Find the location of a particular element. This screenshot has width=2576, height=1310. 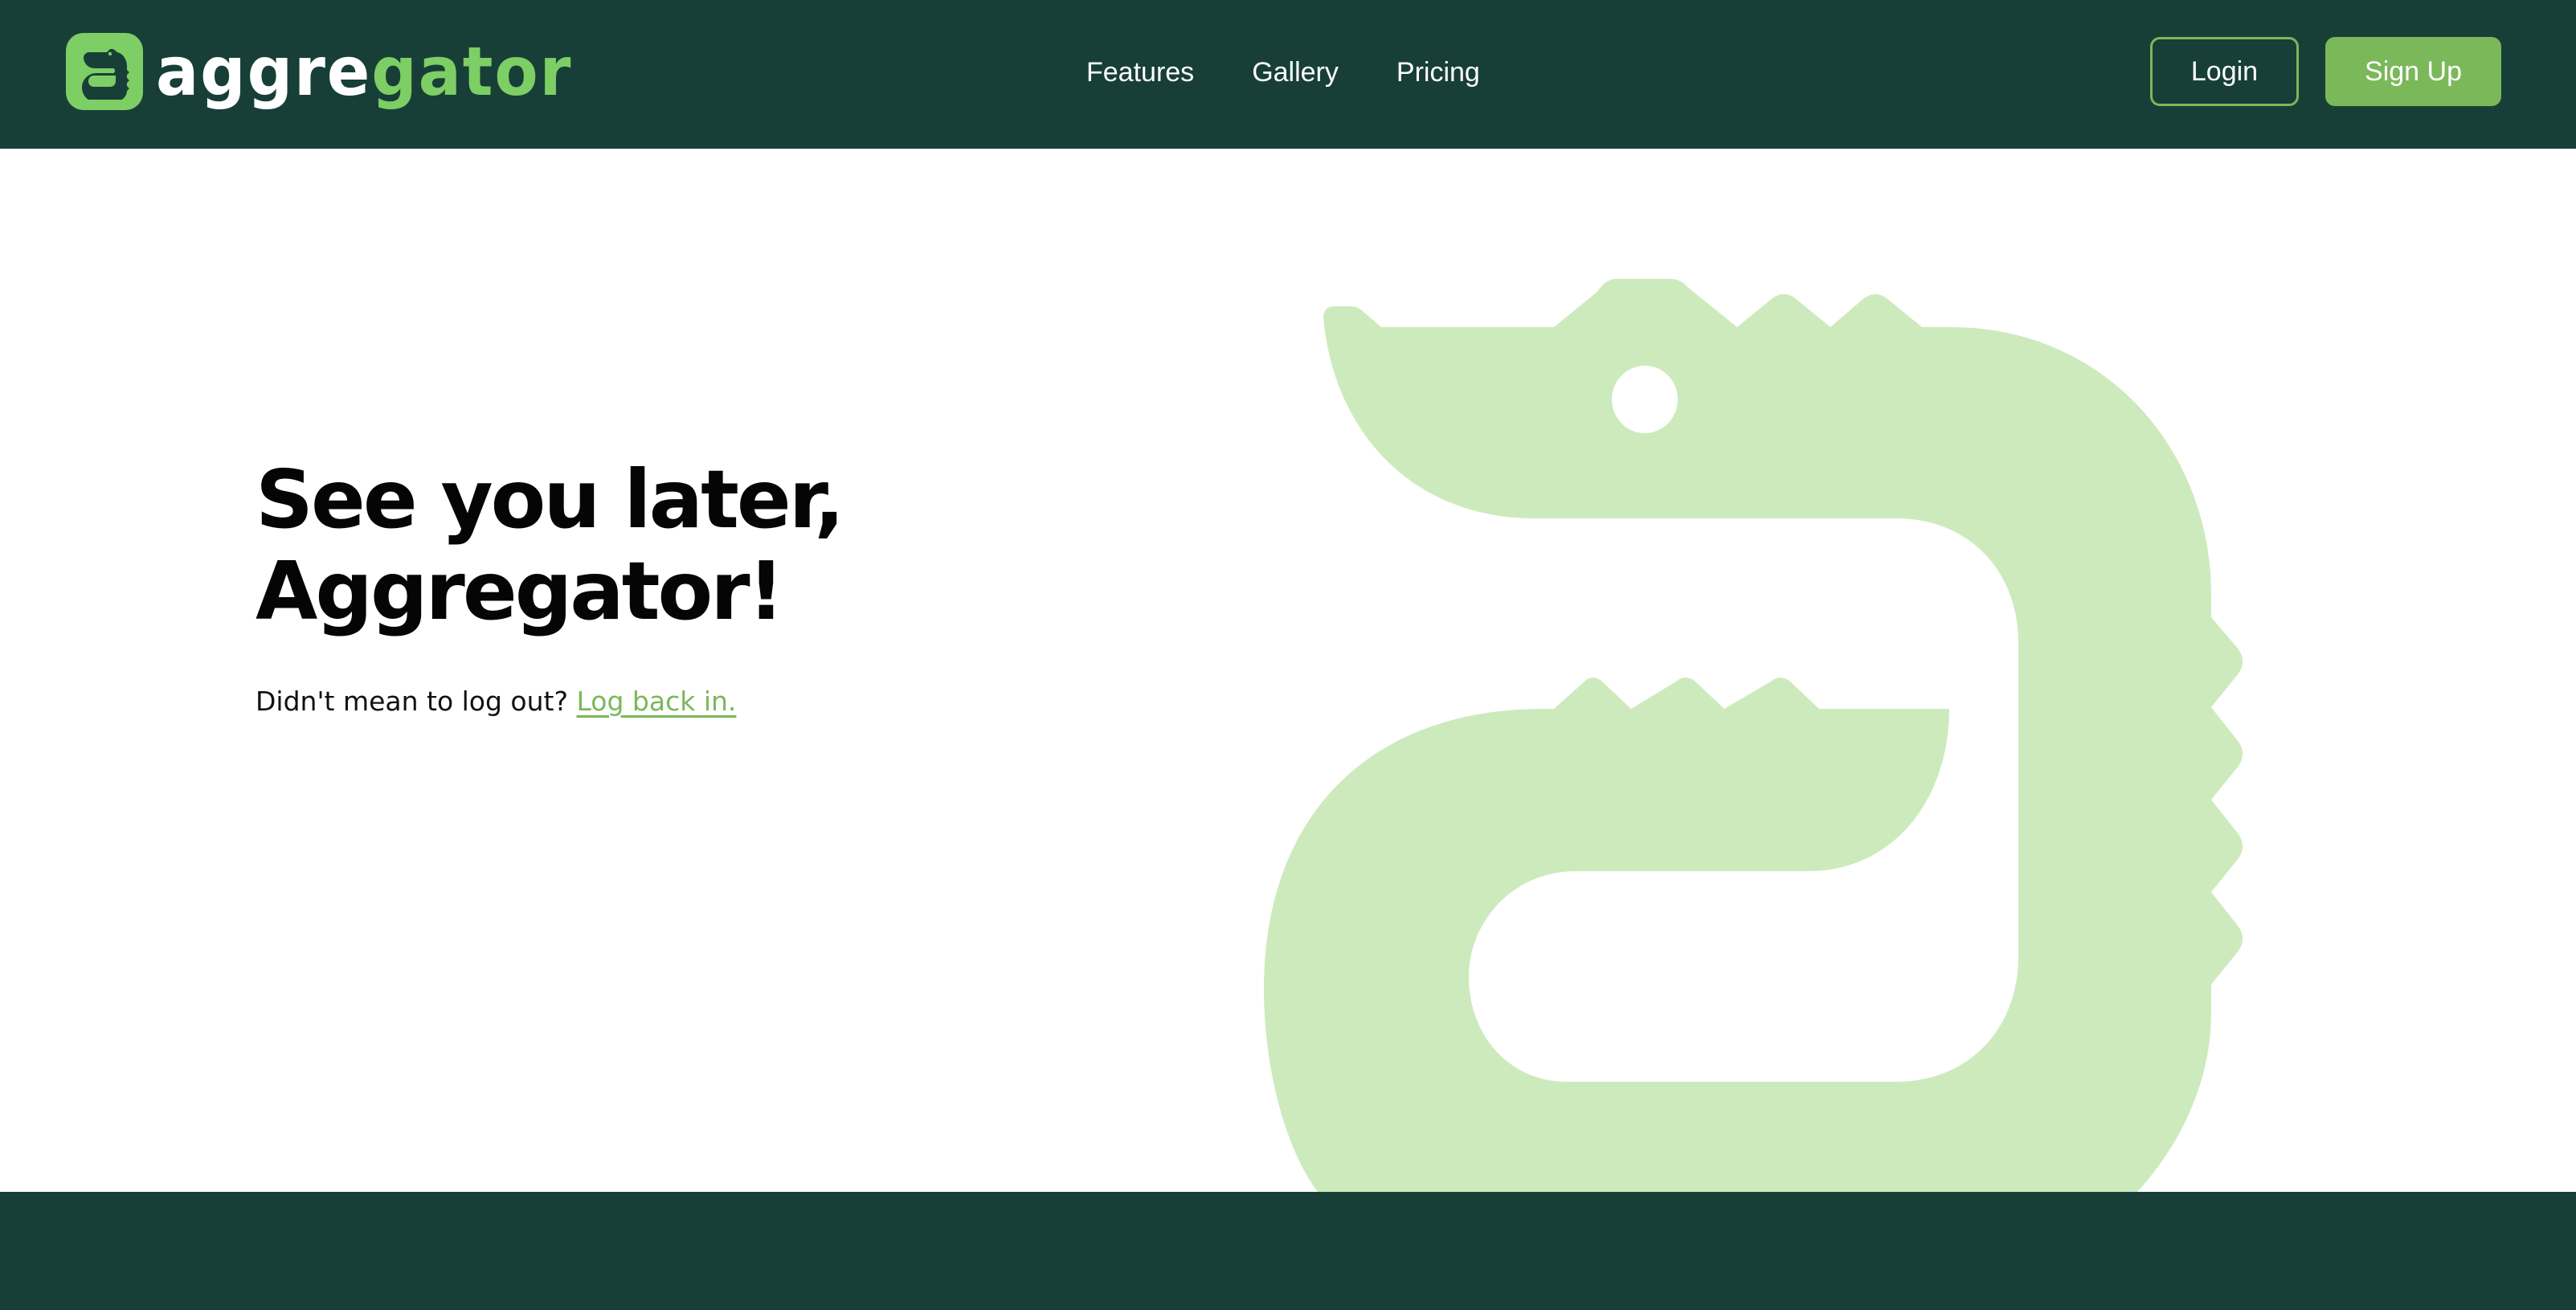

brand-wordmark: aggregator is located at coordinates (364, 71).